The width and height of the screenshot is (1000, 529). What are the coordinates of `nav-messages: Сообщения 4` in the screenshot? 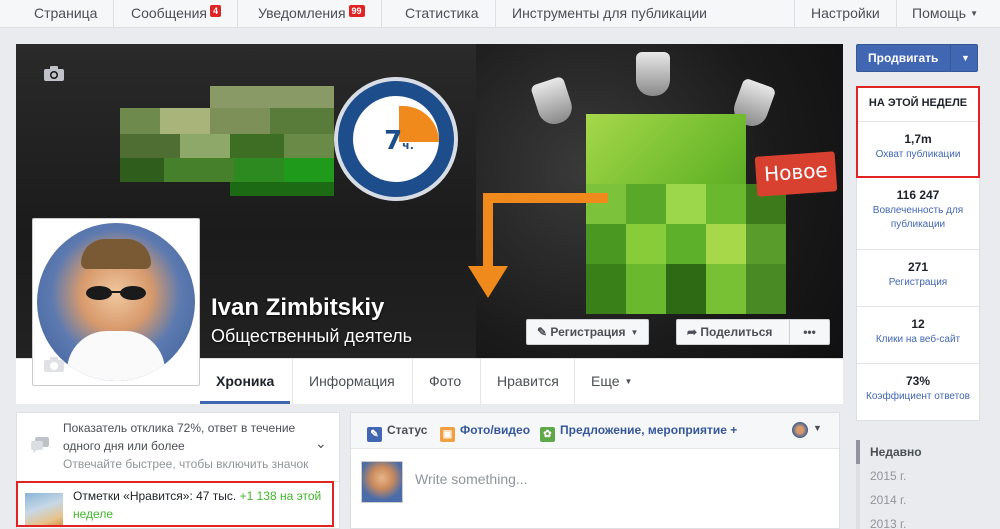 It's located at (176, 14).